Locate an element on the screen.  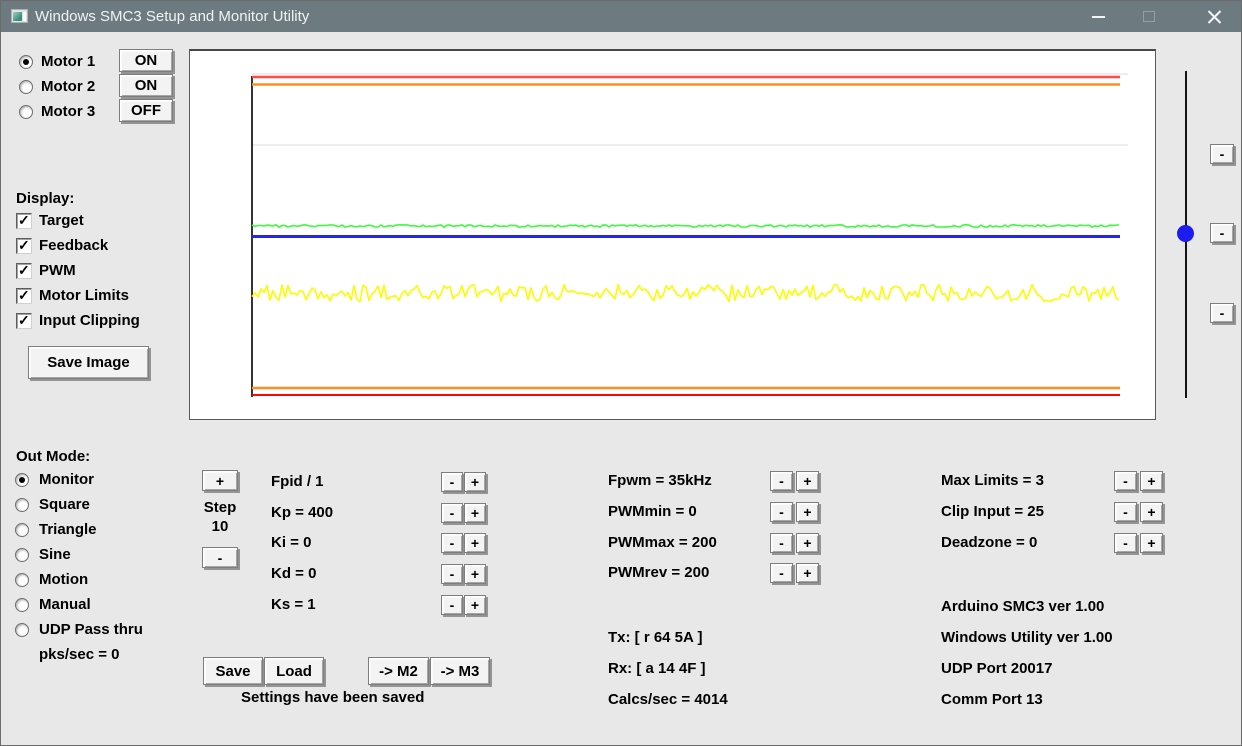
calcs-per-sec-readout: Calcs/sec = 4014 is located at coordinates (668, 699).